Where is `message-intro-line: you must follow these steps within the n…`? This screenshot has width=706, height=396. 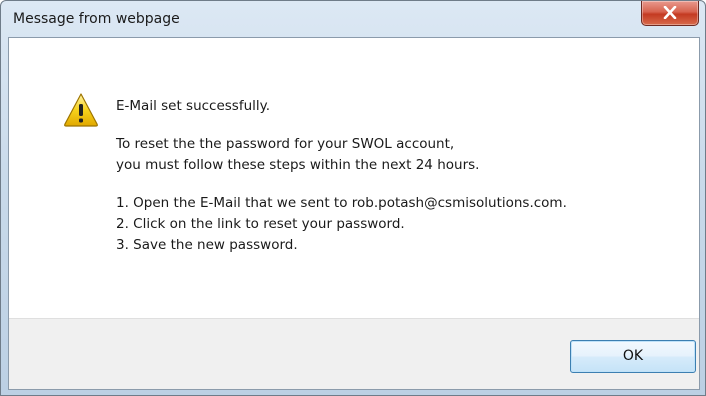
message-intro-line: you must follow these steps within the n… is located at coordinates (298, 165).